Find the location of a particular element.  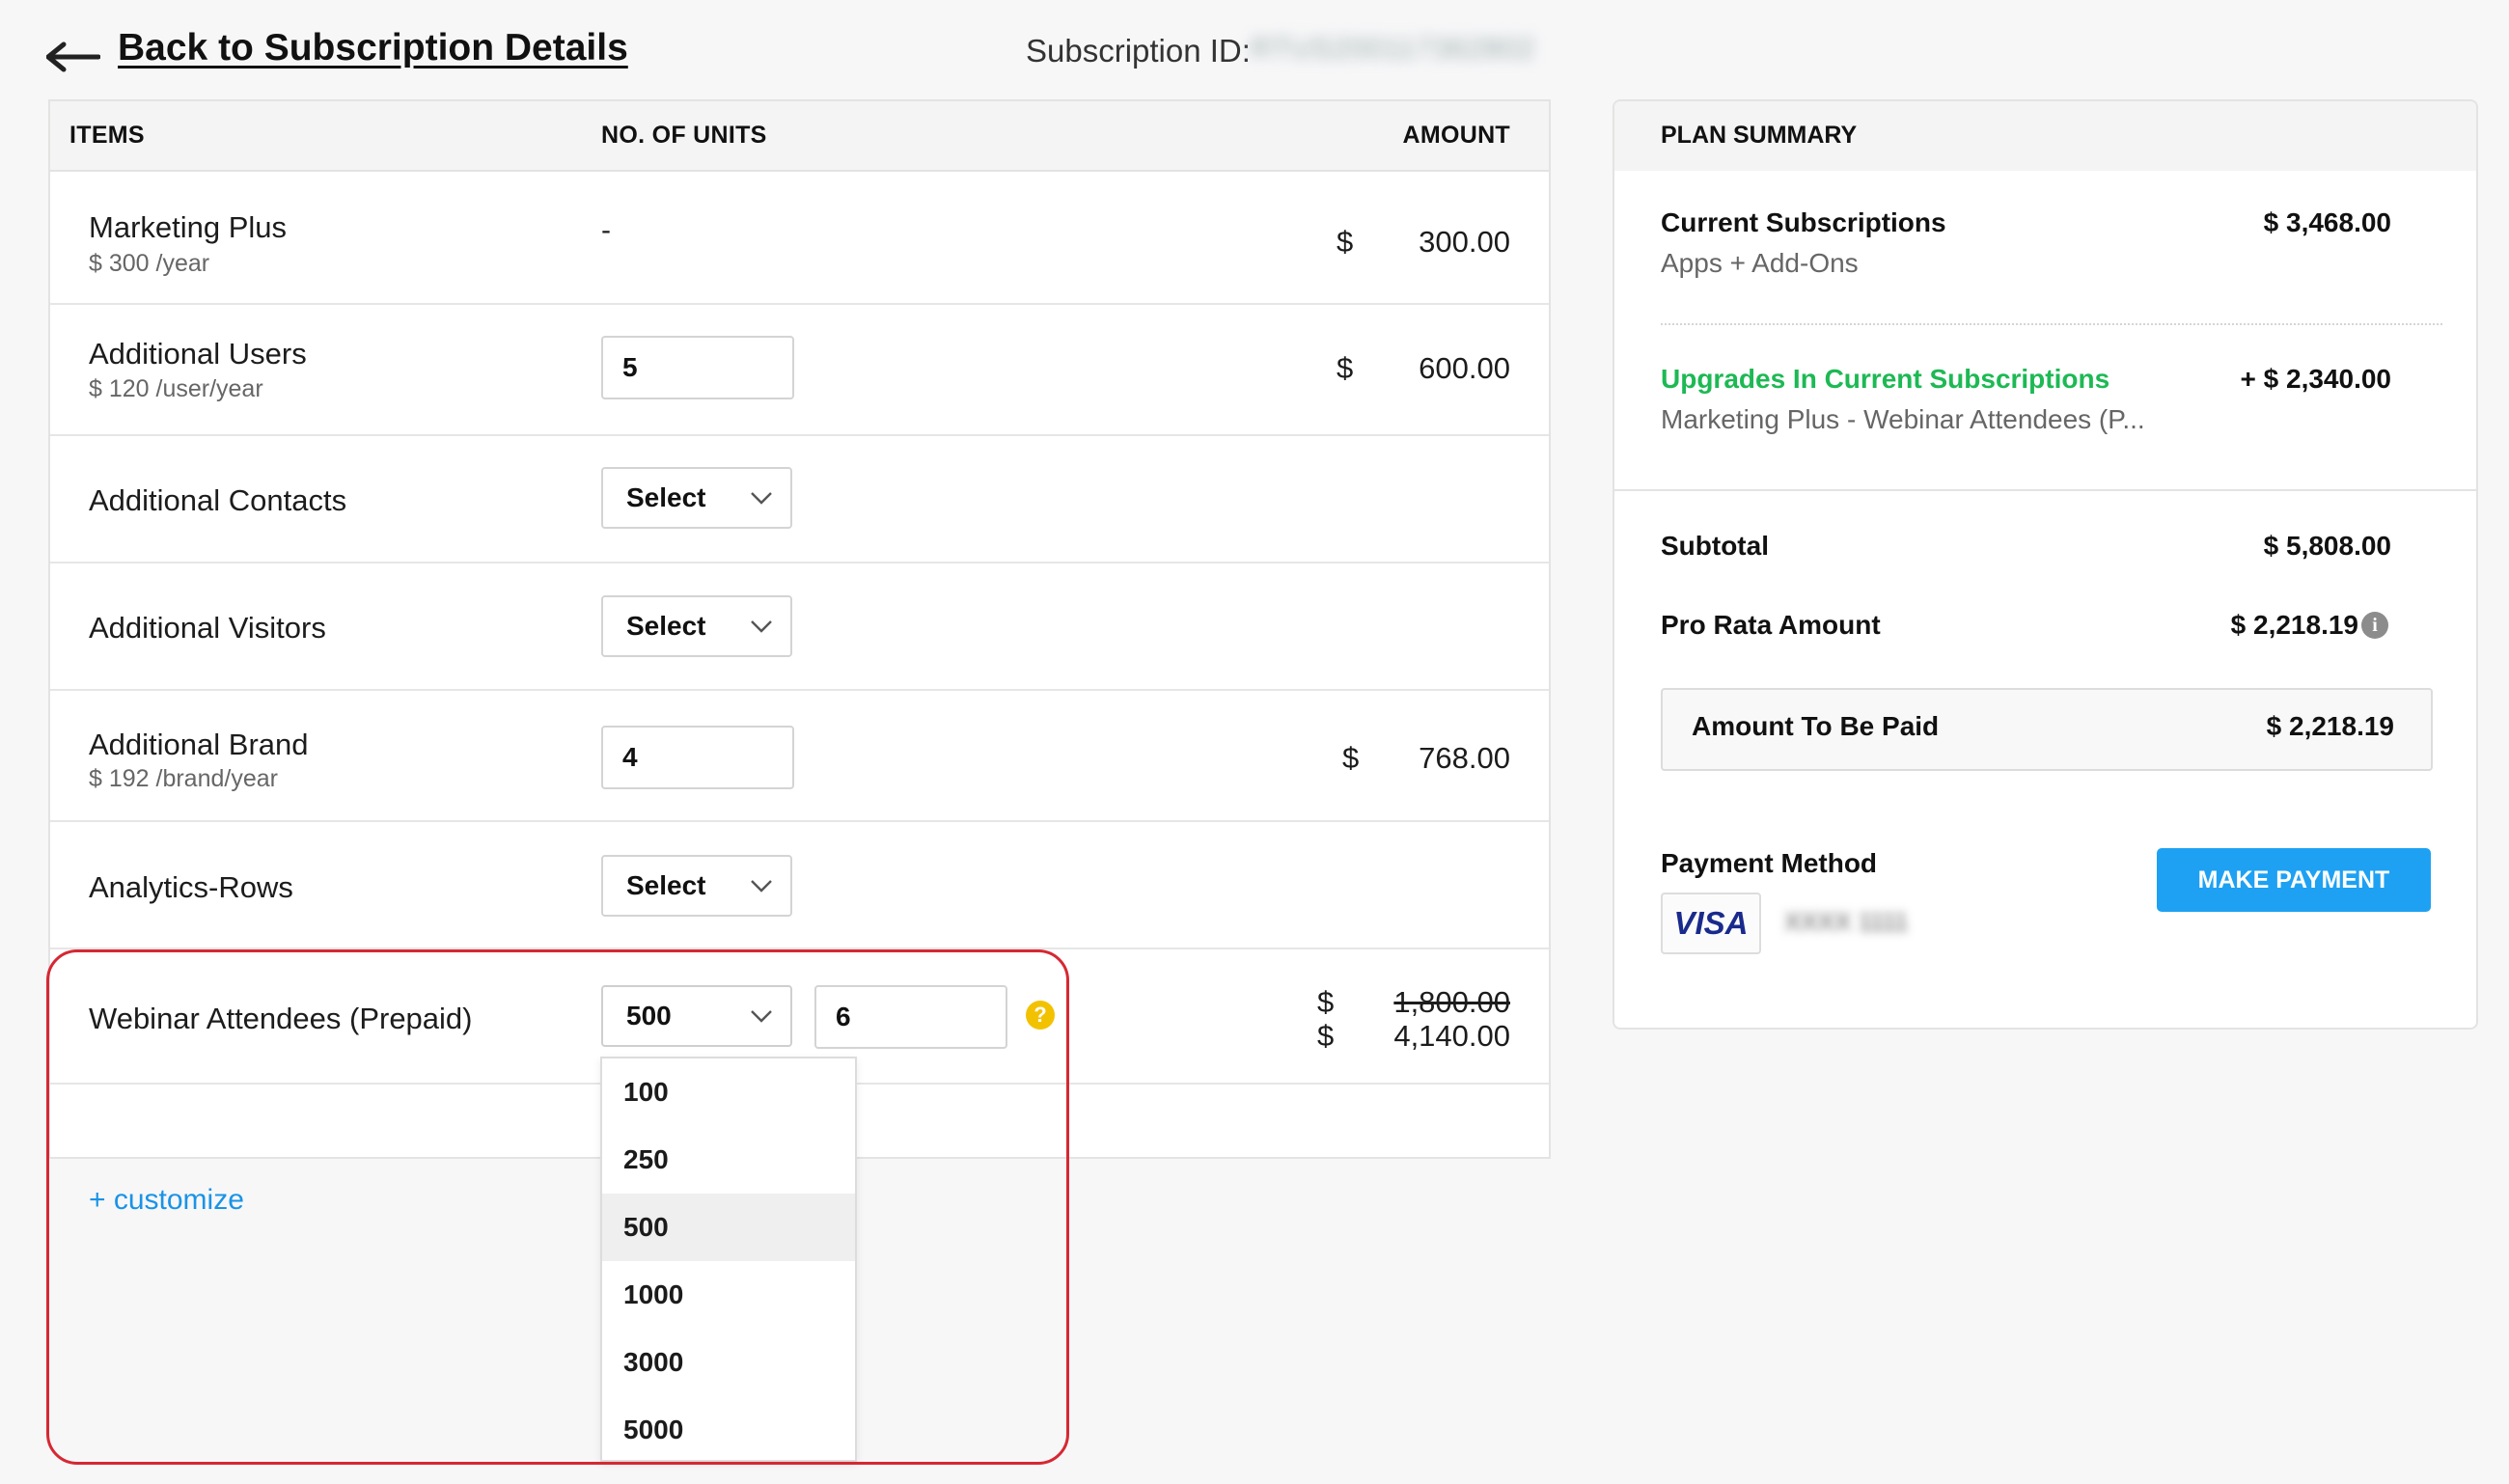

item-name: Additional Contacts is located at coordinates (218, 500).